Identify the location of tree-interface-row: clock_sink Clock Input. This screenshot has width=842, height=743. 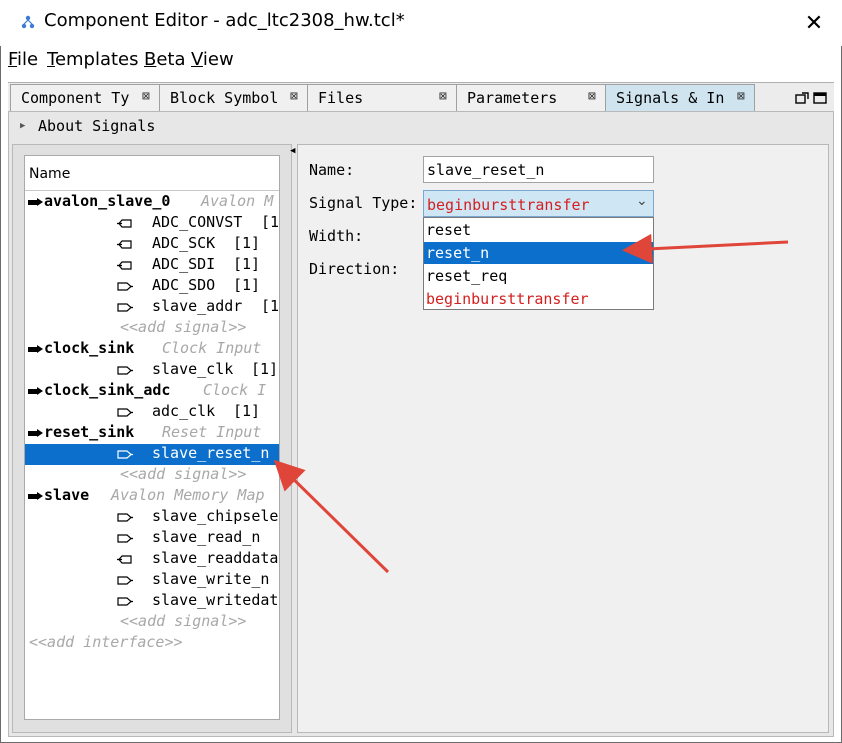
(152, 349).